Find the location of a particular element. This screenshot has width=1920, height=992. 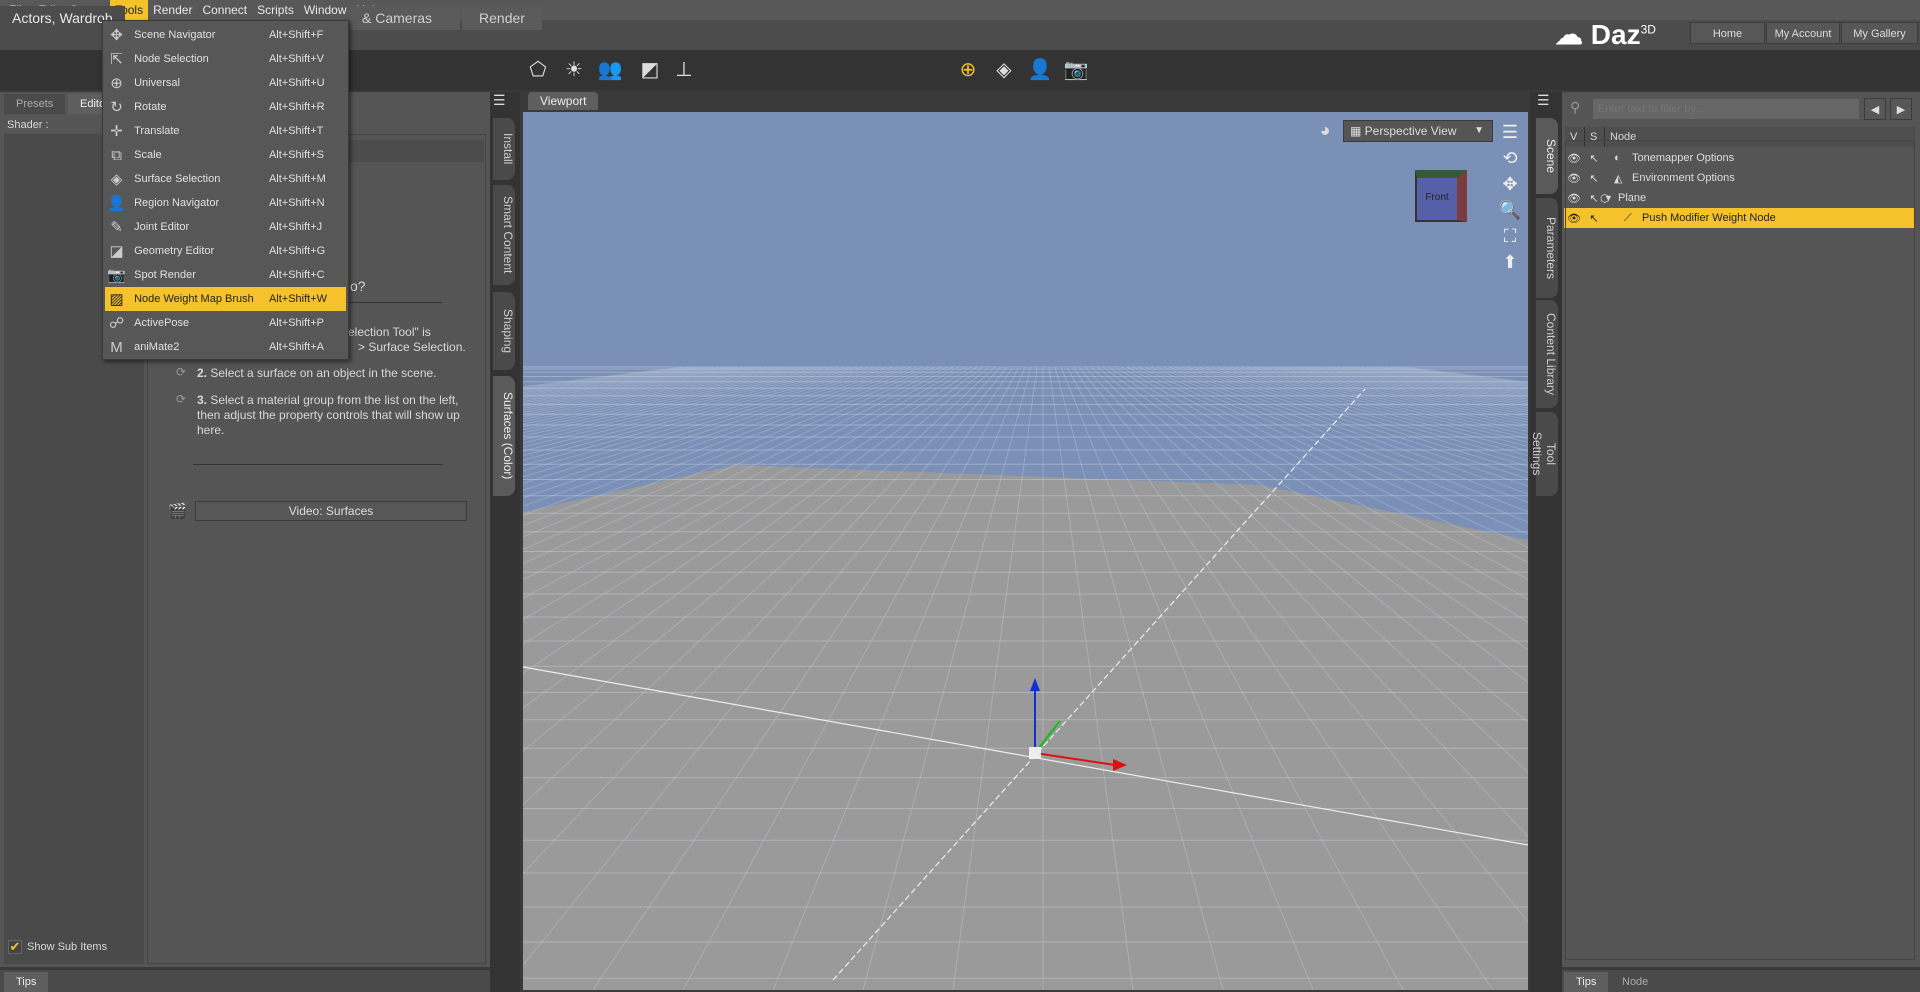

menu-item-label: Node Selection is located at coordinates (171, 59).